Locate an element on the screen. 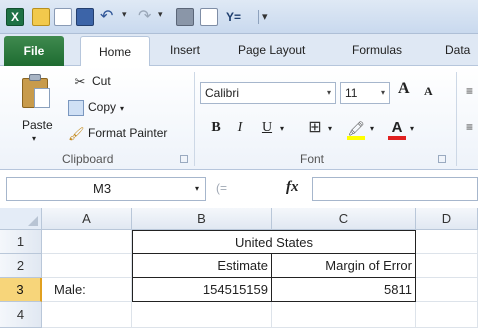 Image resolution: width=478 pixels, height=328 pixels. cell-d2 is located at coordinates (447, 266).